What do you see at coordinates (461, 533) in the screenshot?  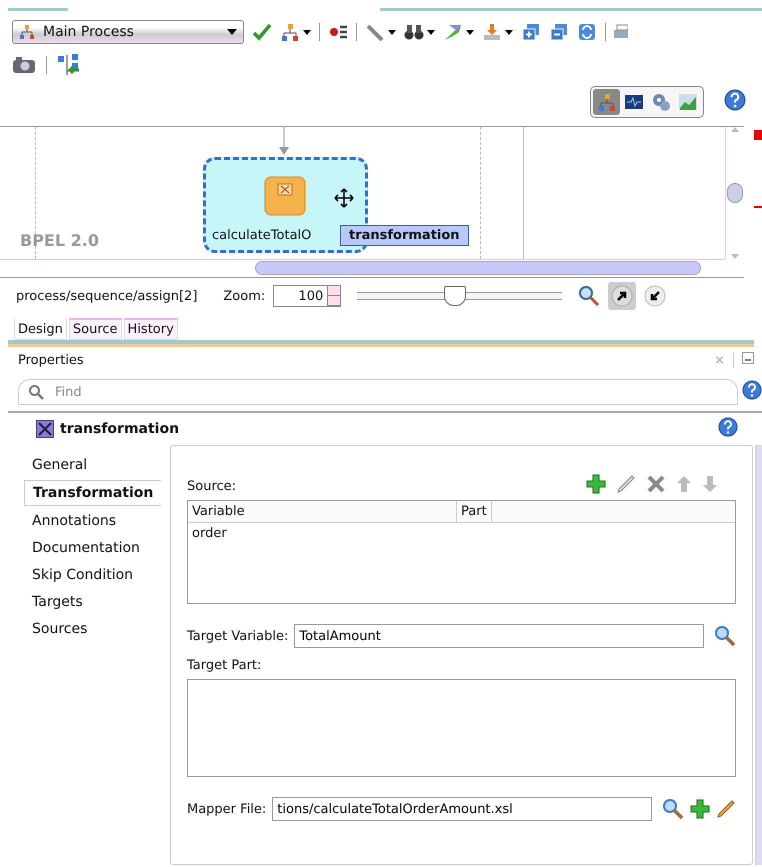 I see `table-cell: order` at bounding box center [461, 533].